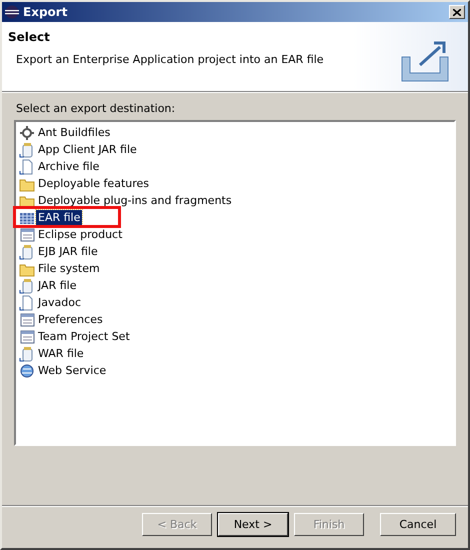 Image resolution: width=470 pixels, height=550 pixels. What do you see at coordinates (57, 285) in the screenshot?
I see `list-item: JAR file` at bounding box center [57, 285].